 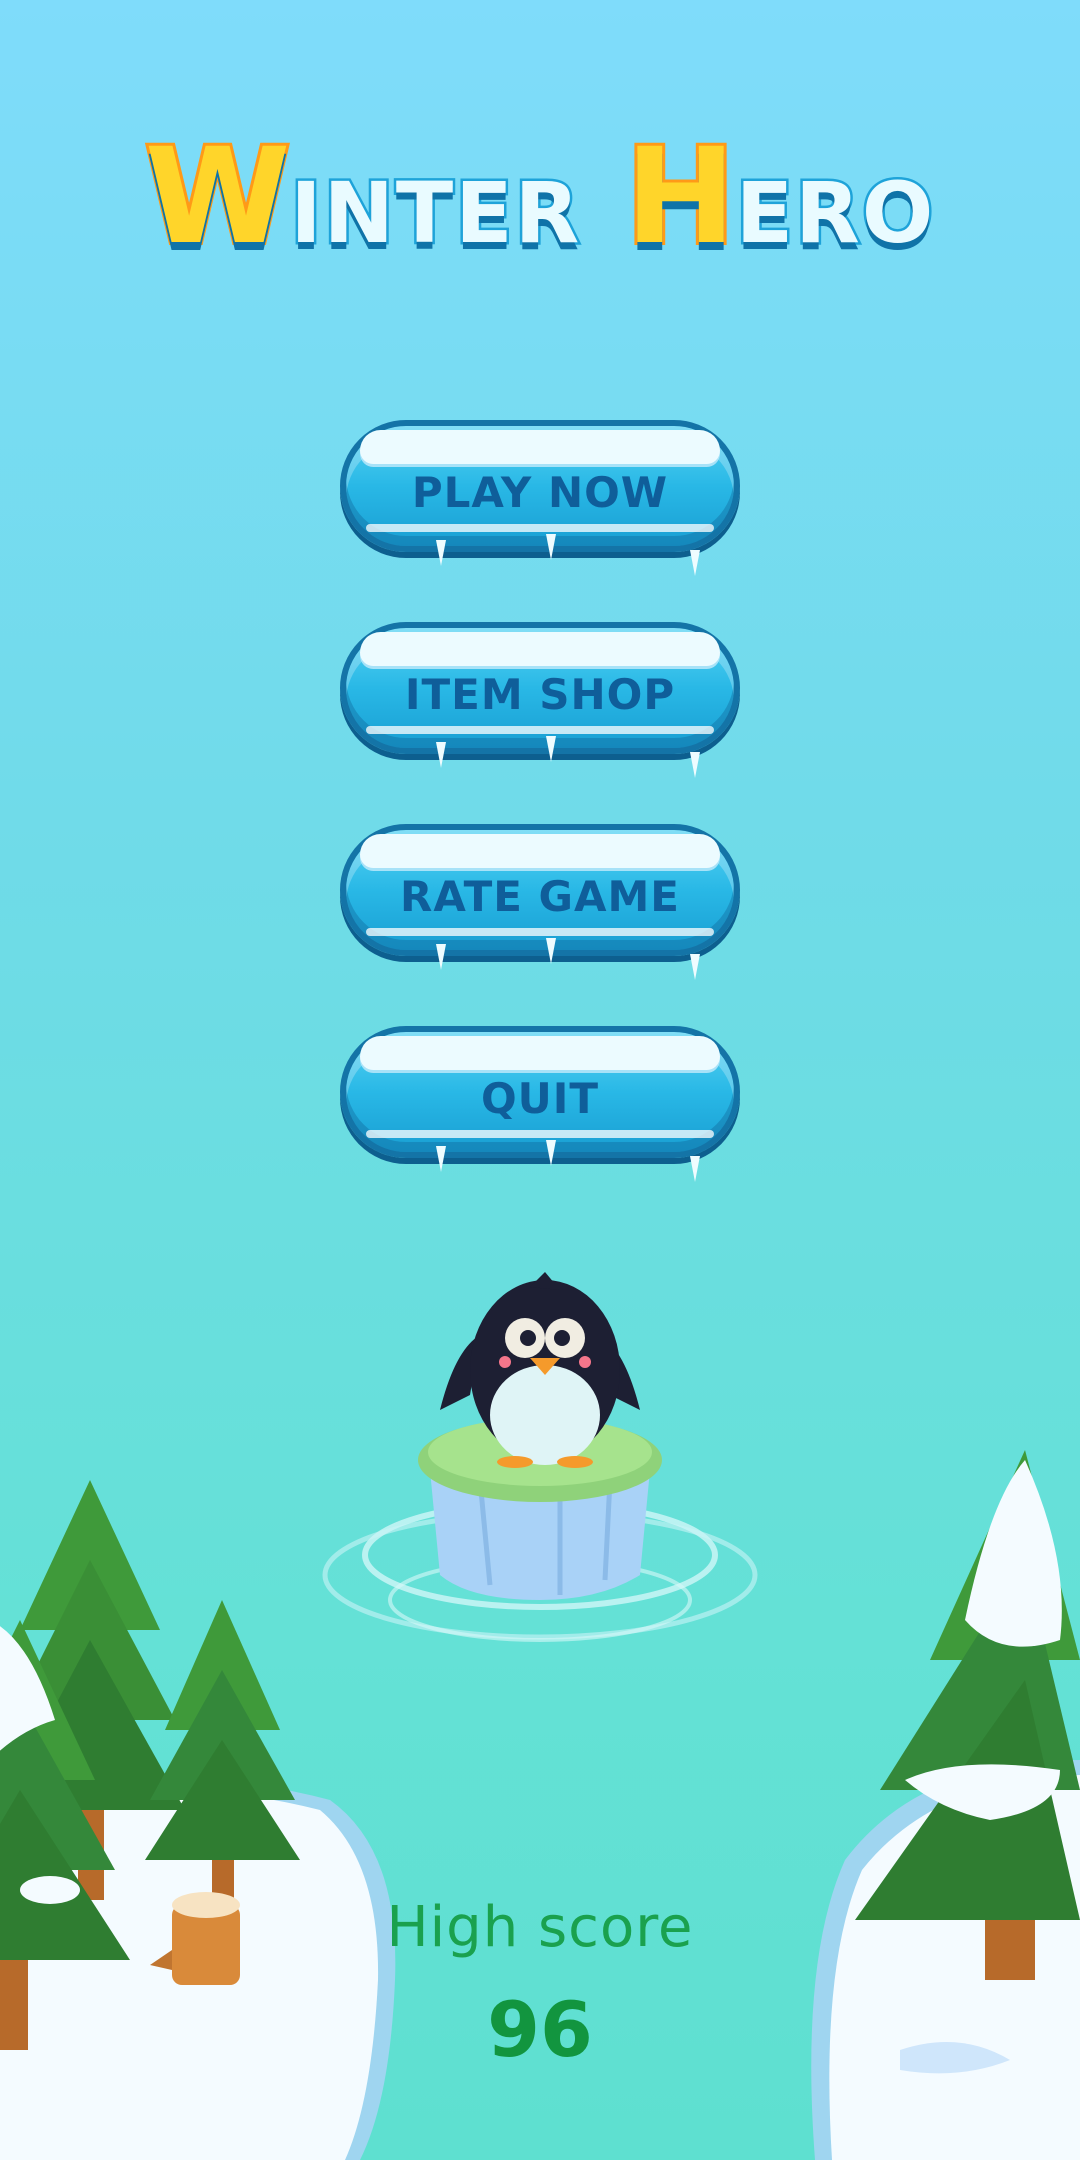 I want to click on title-word-hero: HERO, so click(x=779, y=197).